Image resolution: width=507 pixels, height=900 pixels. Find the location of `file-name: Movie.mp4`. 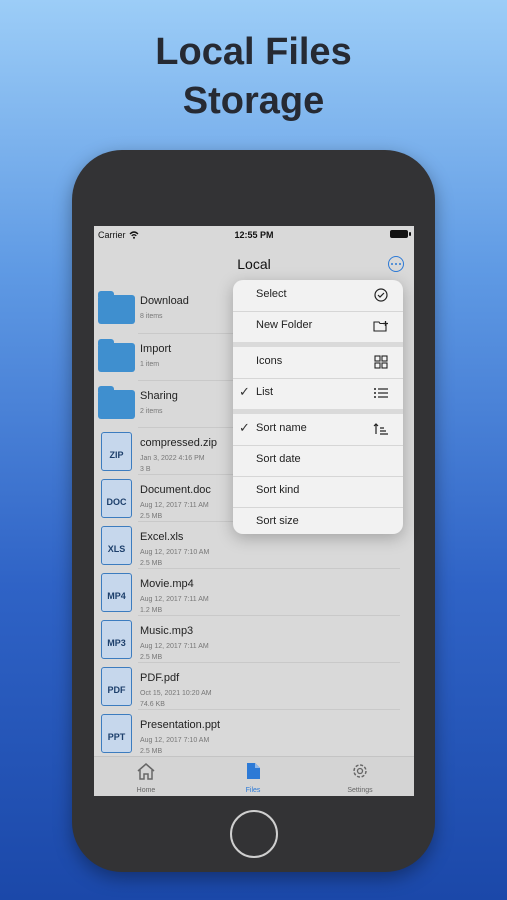

file-name: Movie.mp4 is located at coordinates (167, 584).